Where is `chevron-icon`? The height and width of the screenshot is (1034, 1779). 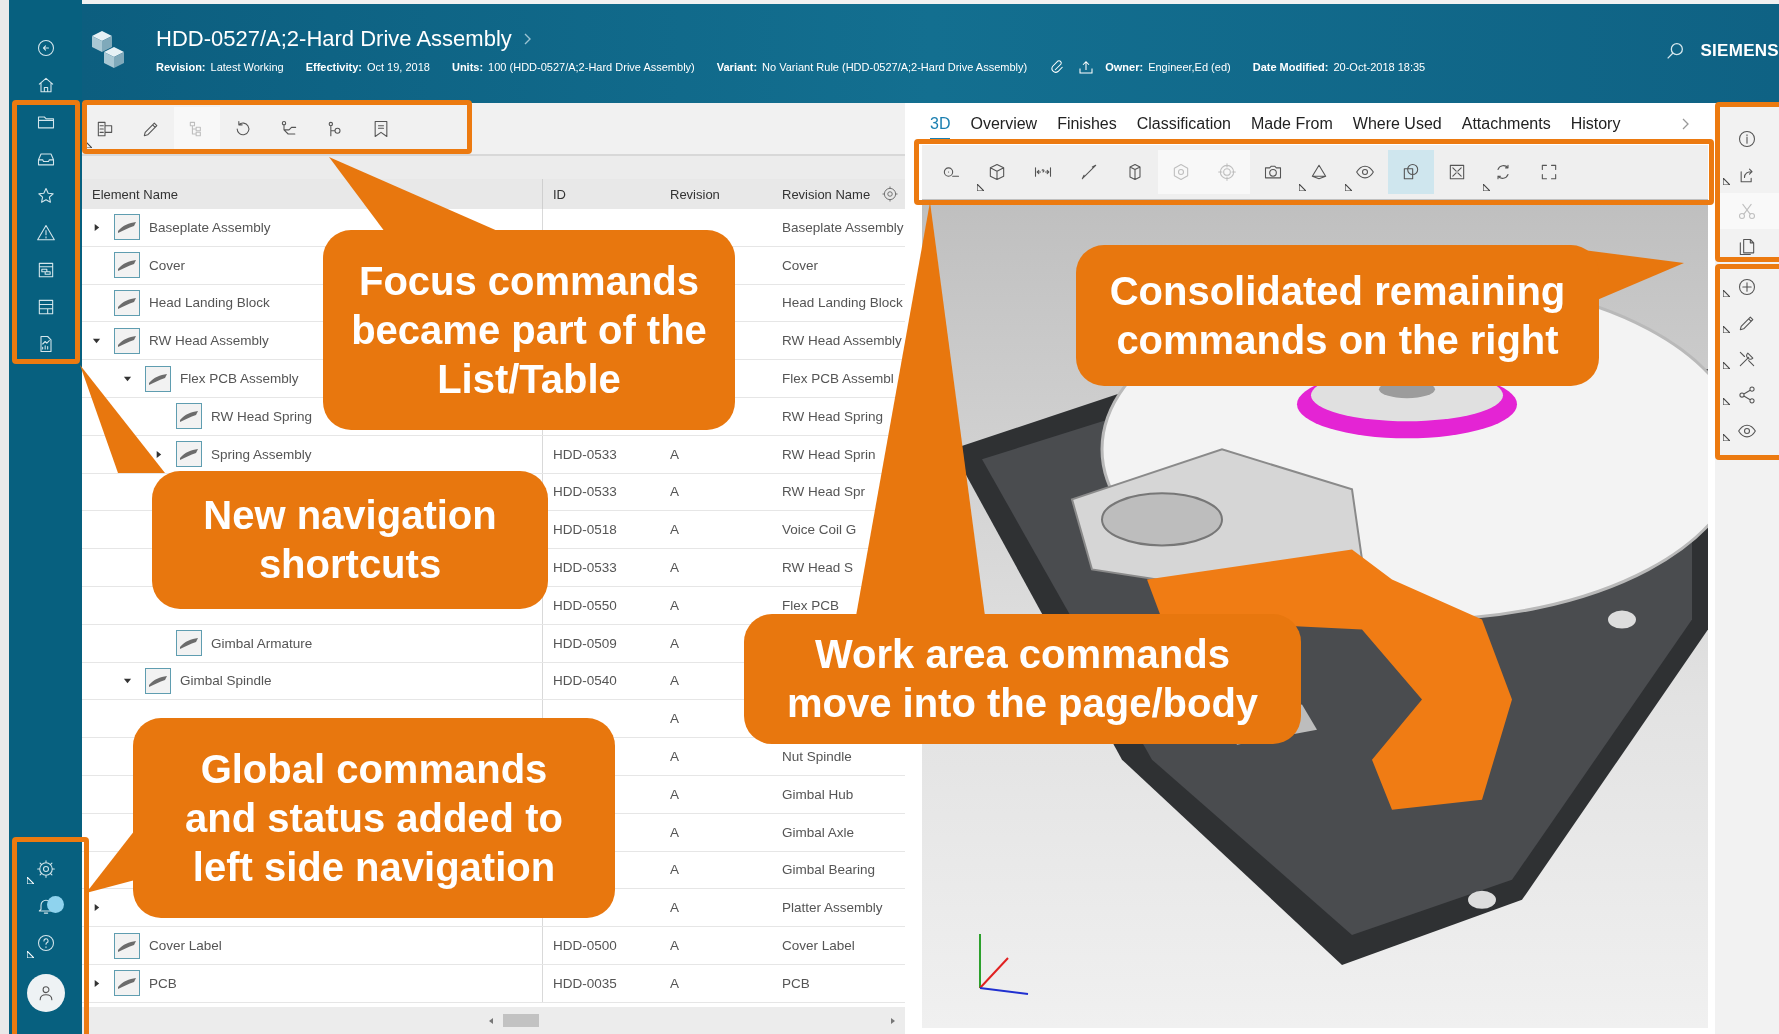 chevron-icon is located at coordinates (1685, 124).